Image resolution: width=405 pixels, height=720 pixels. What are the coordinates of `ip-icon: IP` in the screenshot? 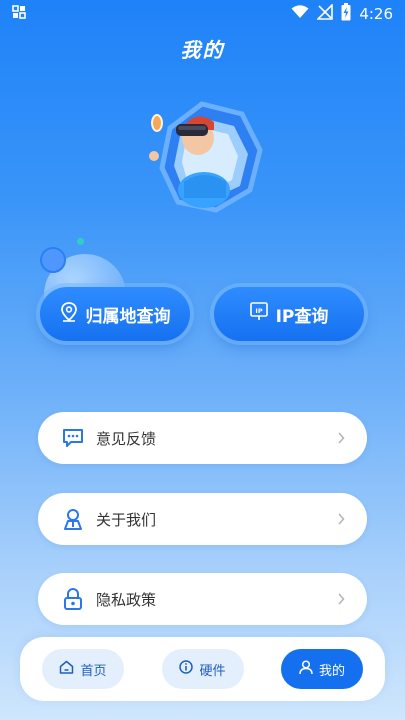 It's located at (258, 314).